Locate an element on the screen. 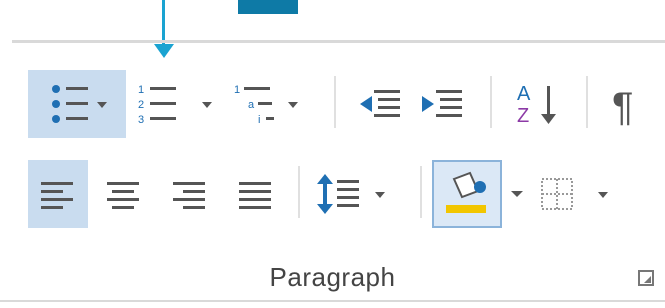  justify-icon is located at coordinates (255, 195).